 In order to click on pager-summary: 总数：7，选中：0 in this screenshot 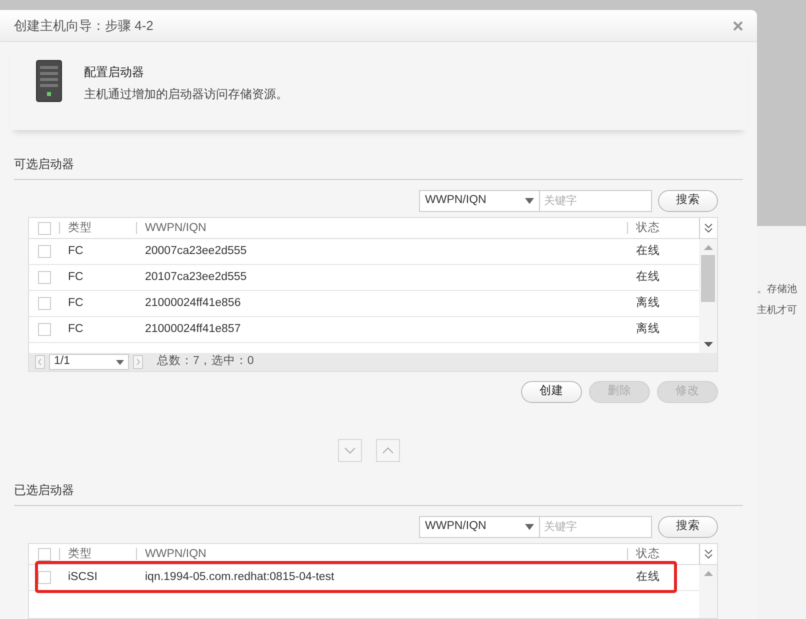, I will do `click(205, 362)`.